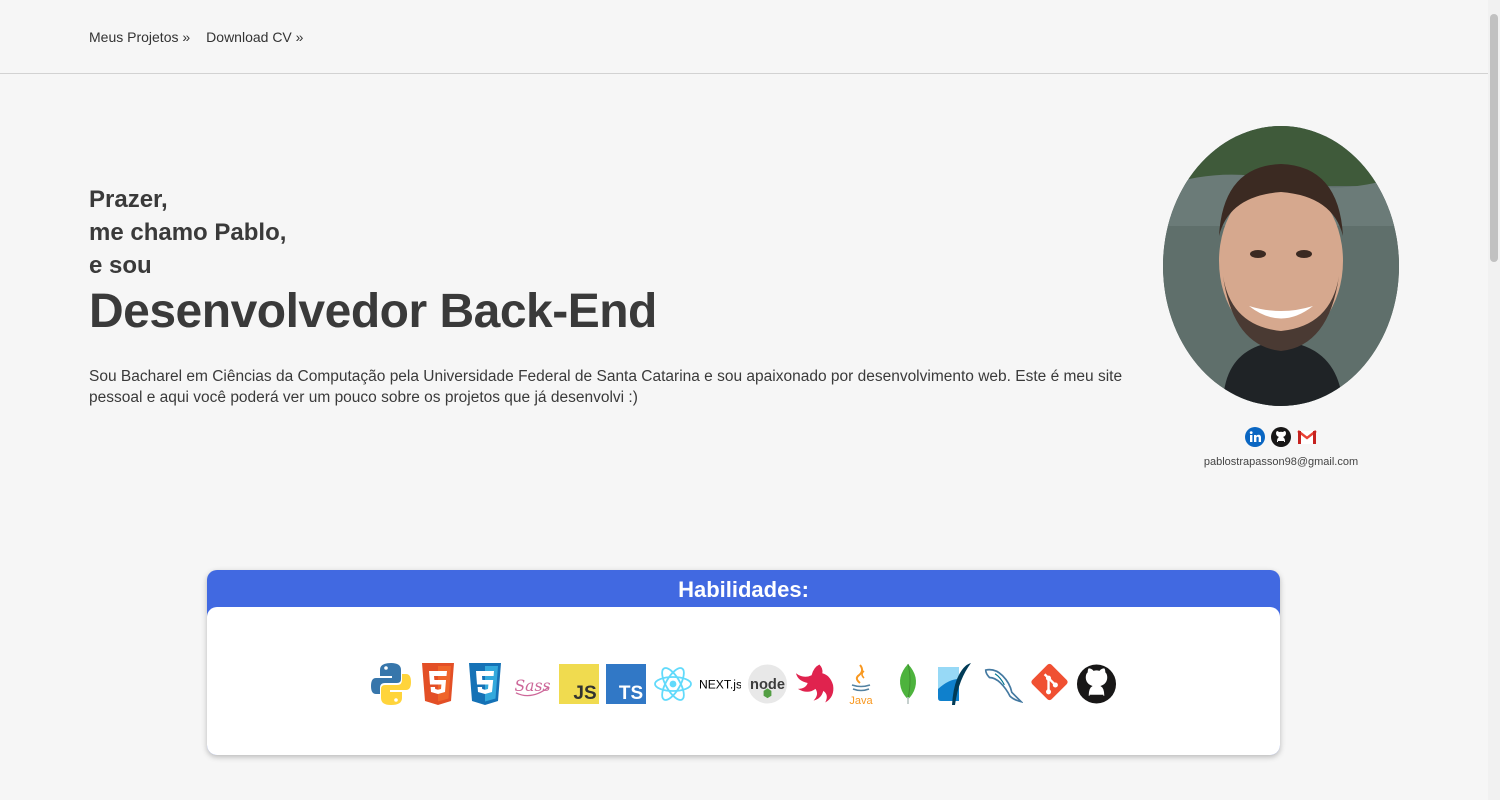  I want to click on javascript-icon: JS, so click(579, 684).